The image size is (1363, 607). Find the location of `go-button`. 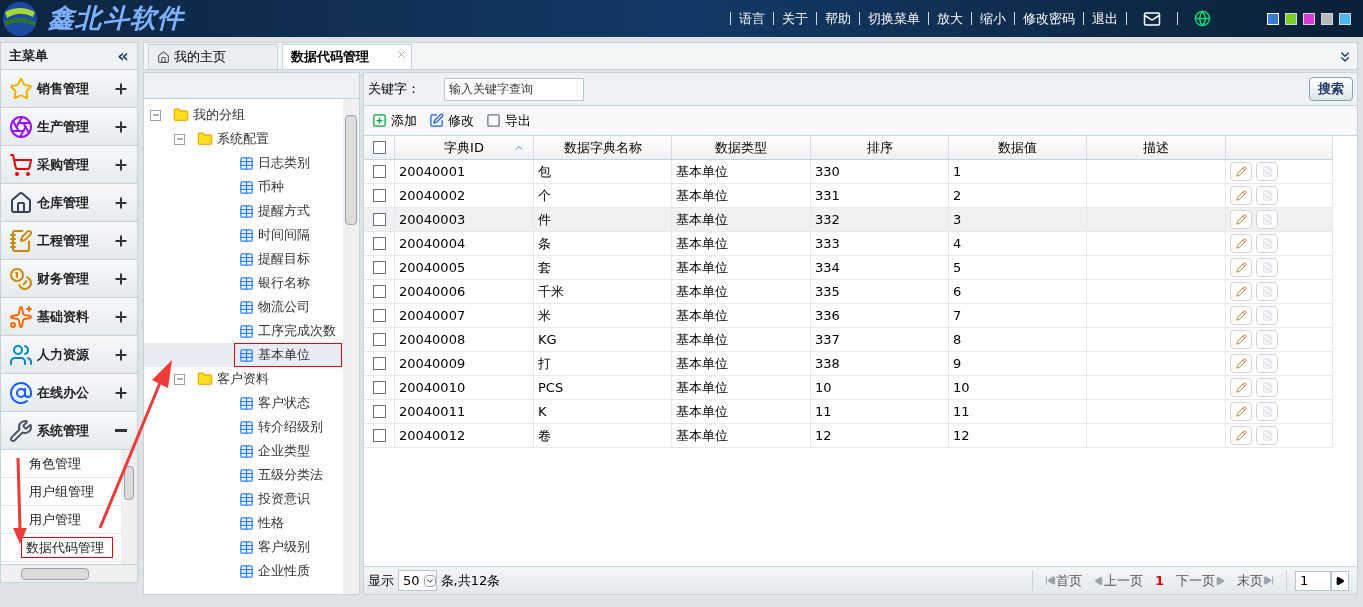

go-button is located at coordinates (1340, 580).